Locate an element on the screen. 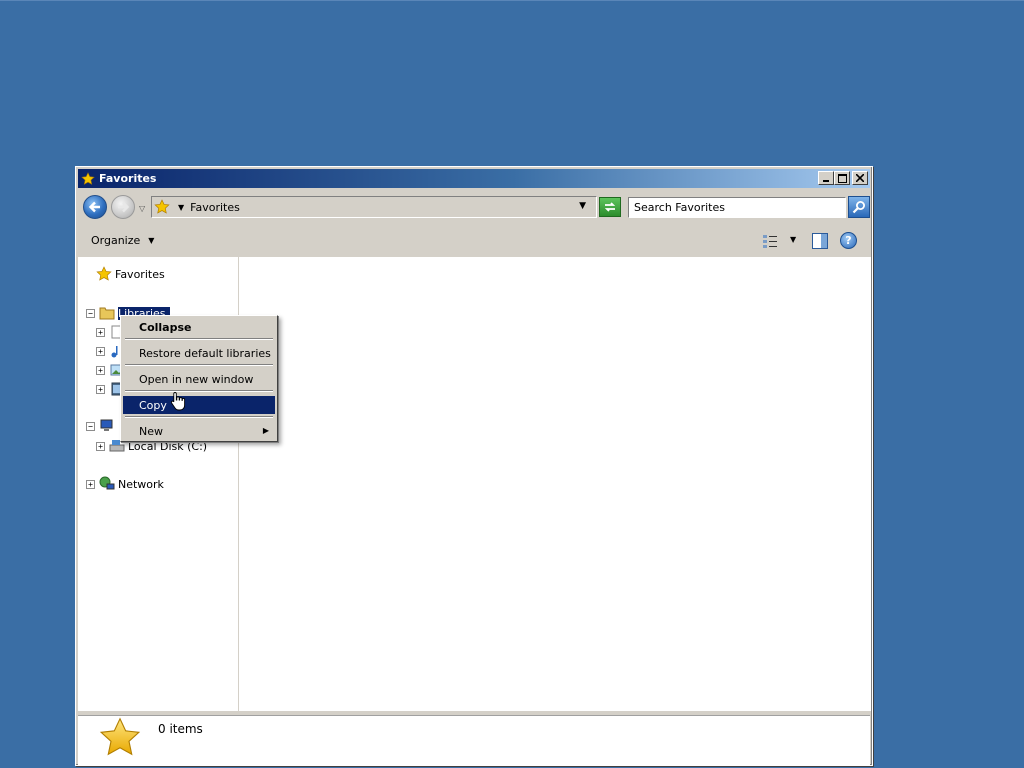 The height and width of the screenshot is (768, 1024). help-icon: ? is located at coordinates (848, 240).